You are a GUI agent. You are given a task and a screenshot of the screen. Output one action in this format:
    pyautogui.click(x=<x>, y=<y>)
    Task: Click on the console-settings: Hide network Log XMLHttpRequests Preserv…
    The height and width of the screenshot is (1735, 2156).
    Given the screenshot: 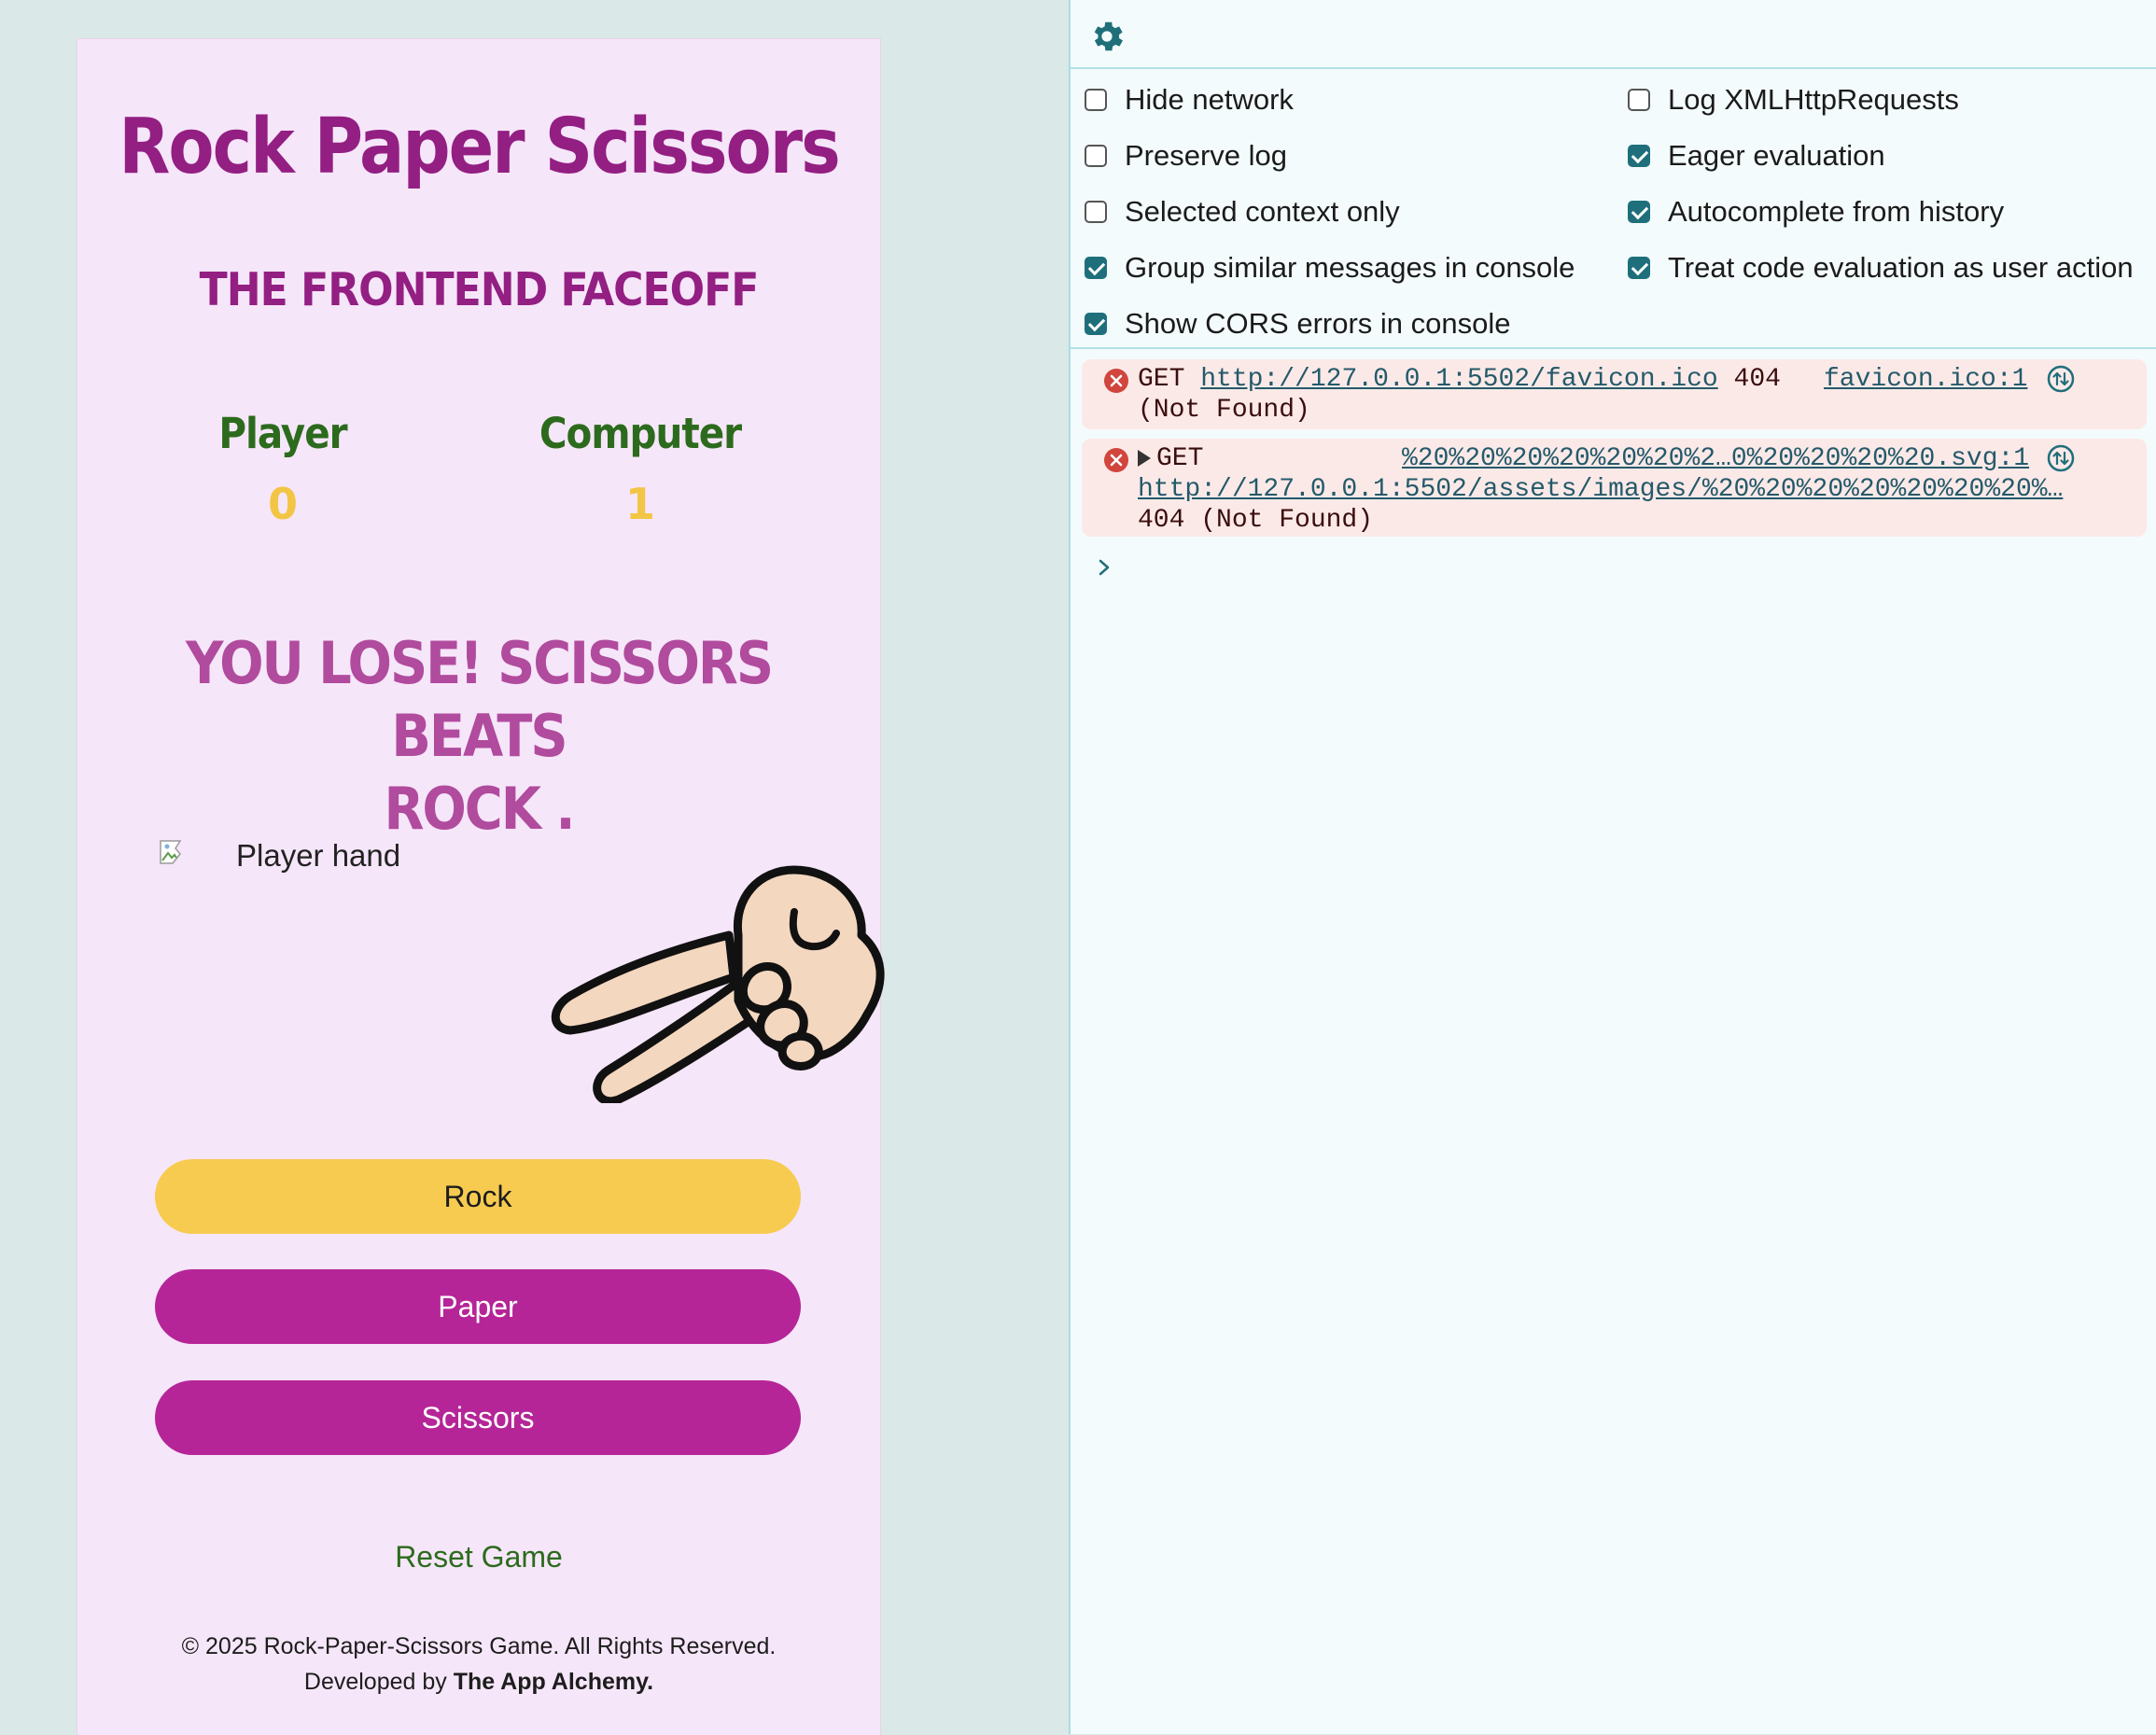 What is the action you would take?
    pyautogui.click(x=1613, y=209)
    